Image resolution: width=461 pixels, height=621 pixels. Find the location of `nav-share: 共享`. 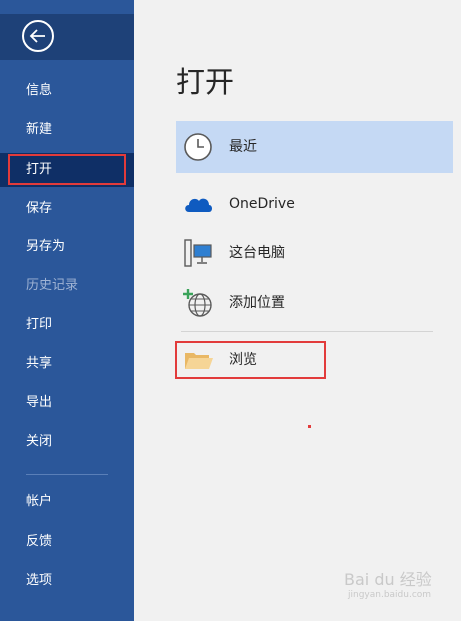

nav-share: 共享 is located at coordinates (67, 364).